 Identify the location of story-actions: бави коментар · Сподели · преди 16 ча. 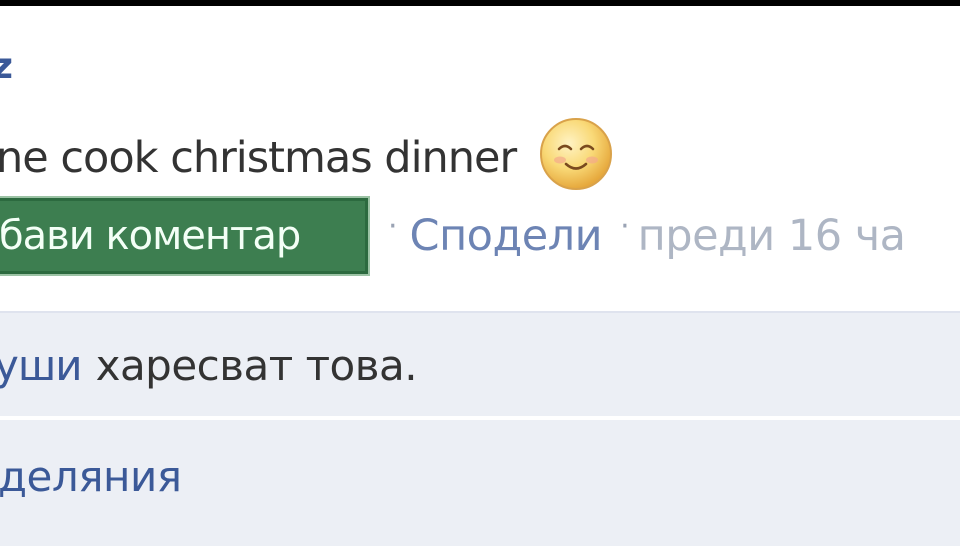
(453, 236).